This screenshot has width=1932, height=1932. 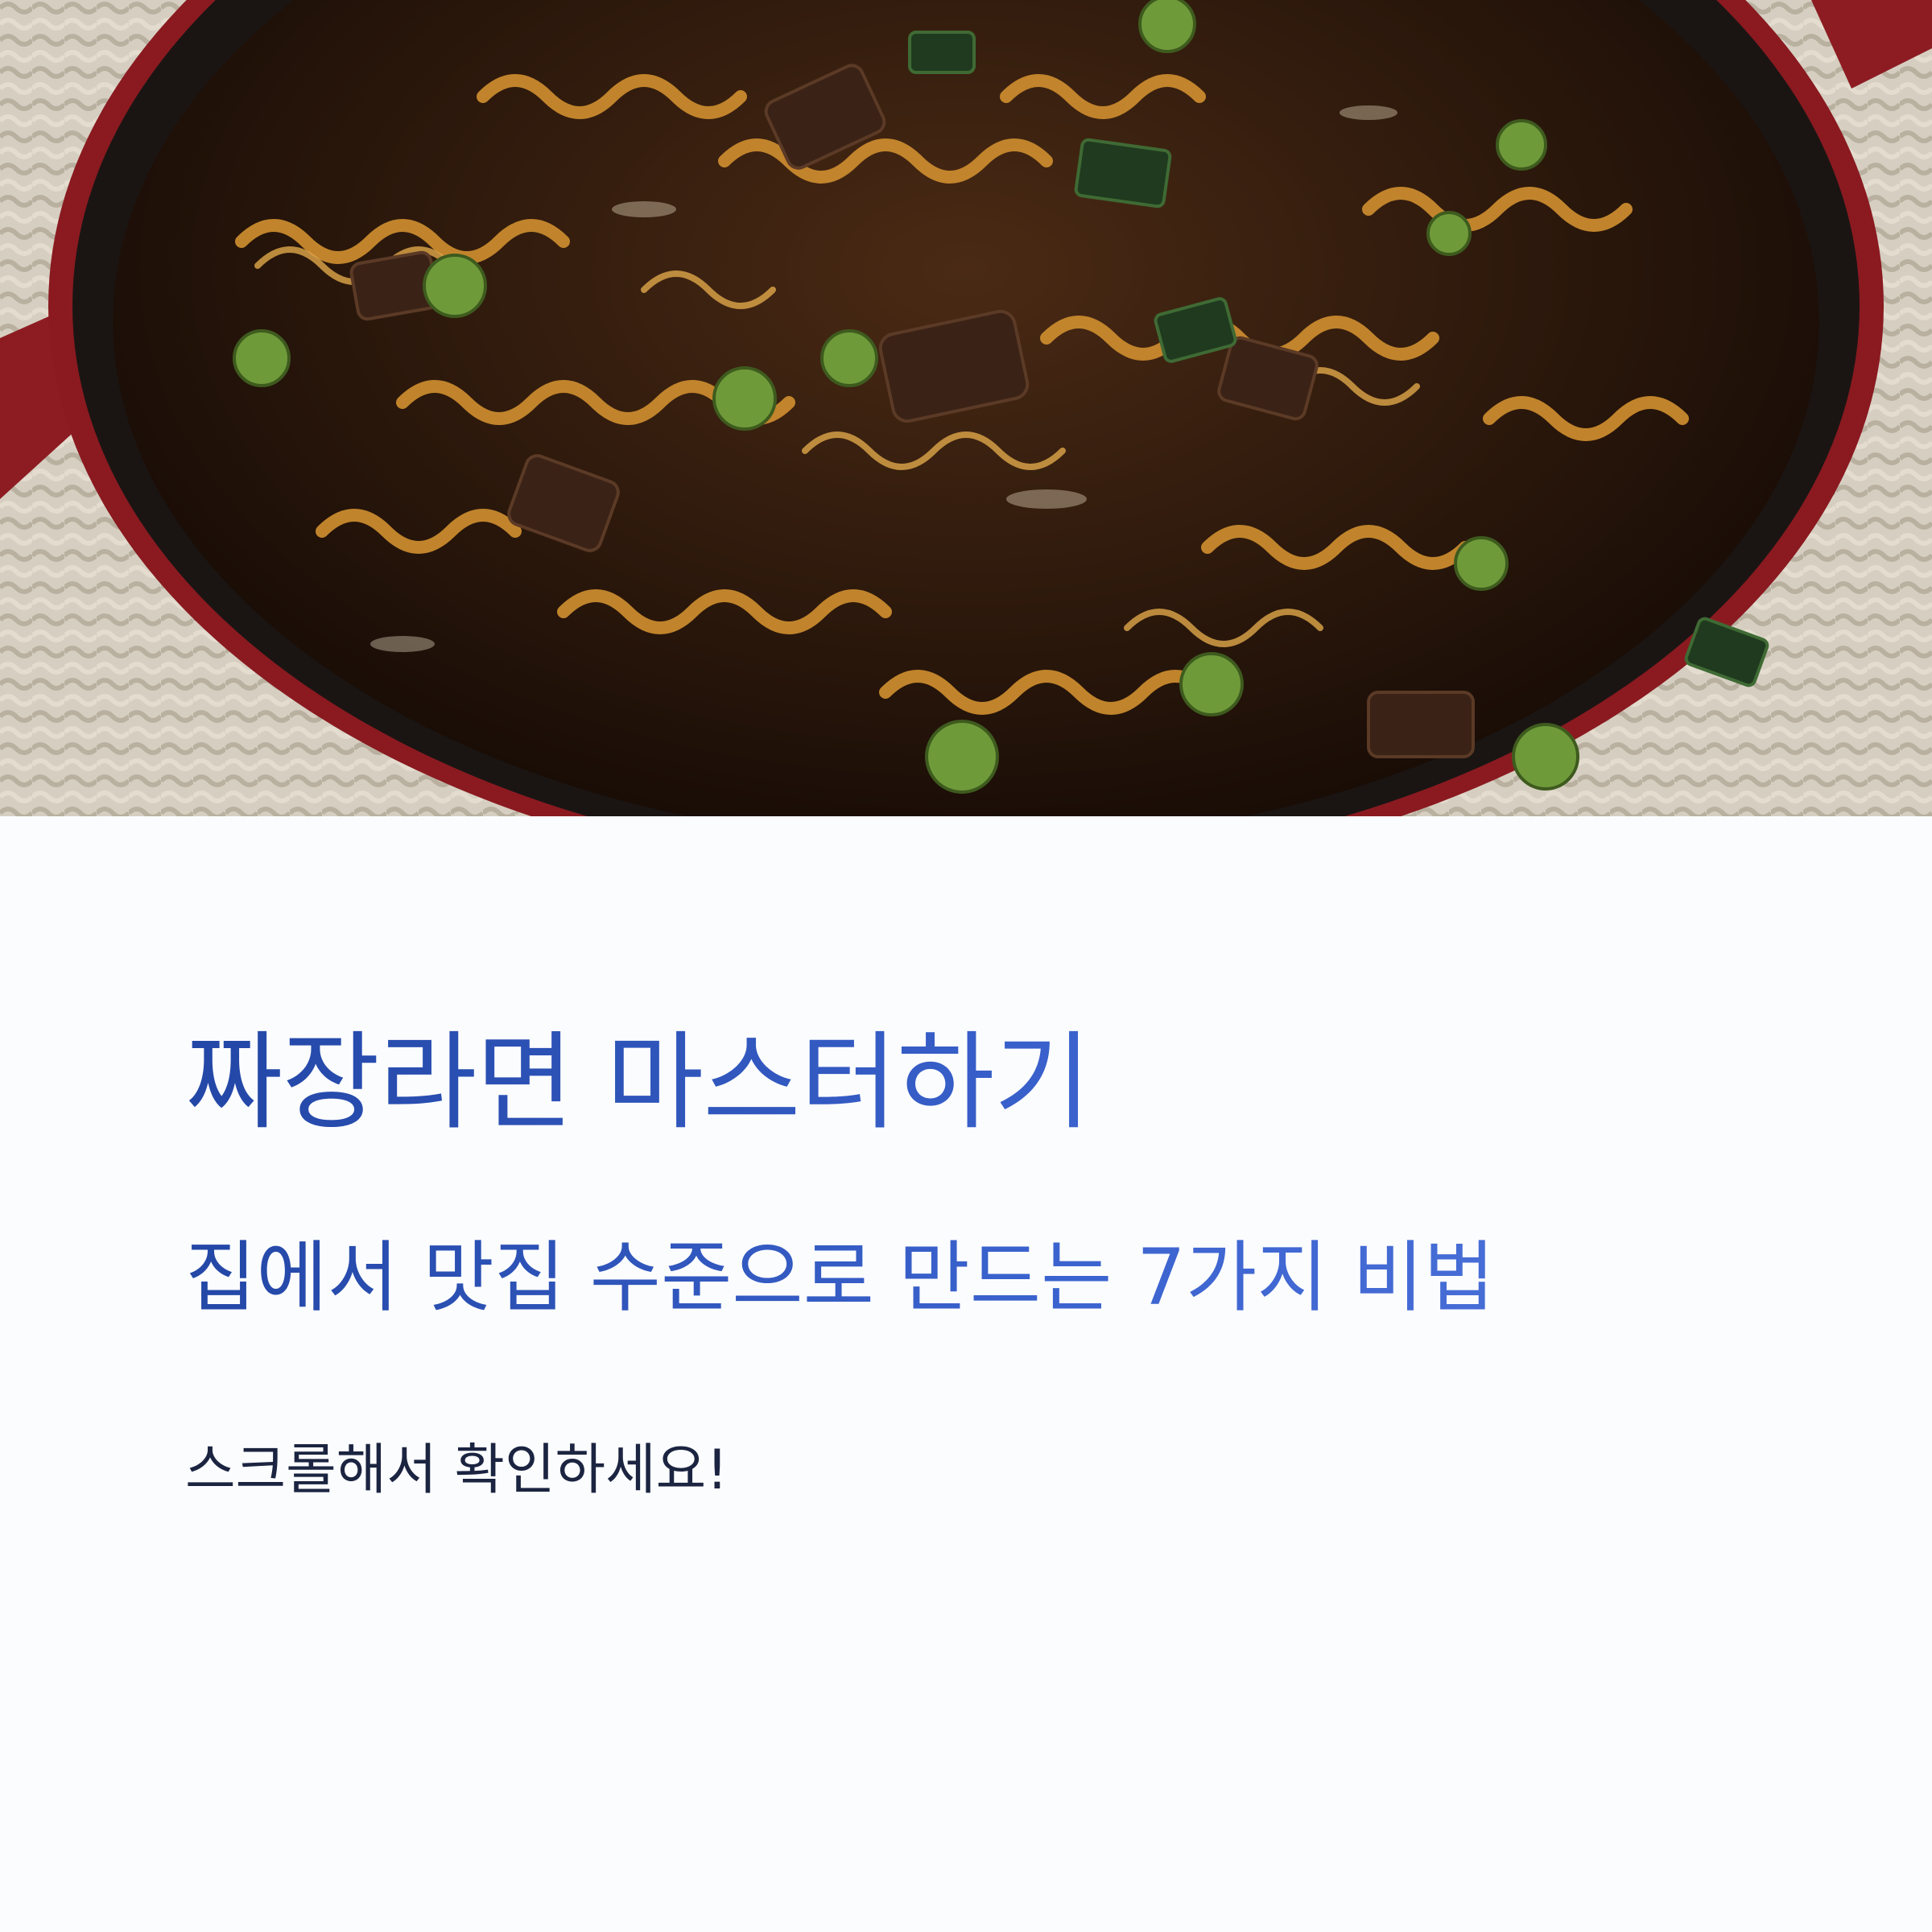 What do you see at coordinates (970, 1277) in the screenshot?
I see `page-subtitle: 집에서 맛집 수준으로 만드는 7가지 비법` at bounding box center [970, 1277].